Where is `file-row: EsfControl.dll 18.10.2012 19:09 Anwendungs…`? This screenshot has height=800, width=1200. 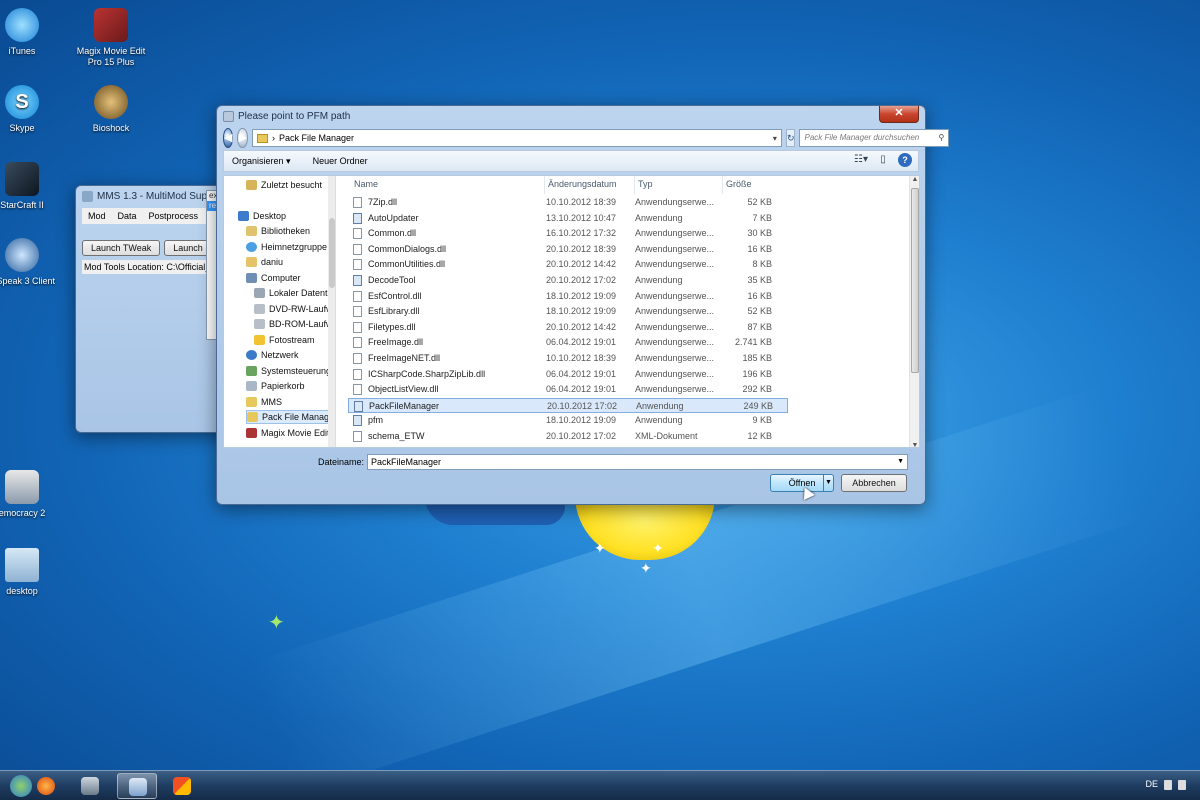 file-row: EsfControl.dll 18.10.2012 19:09 Anwendungs… is located at coordinates (568, 296).